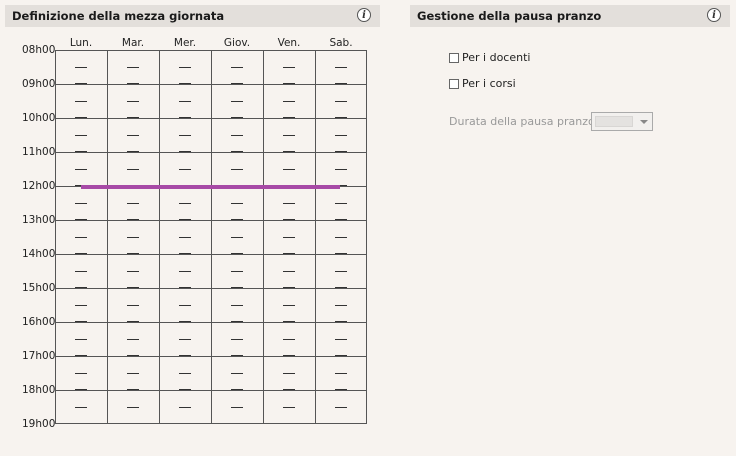  What do you see at coordinates (454, 57) in the screenshot?
I see `checkbox-teachers` at bounding box center [454, 57].